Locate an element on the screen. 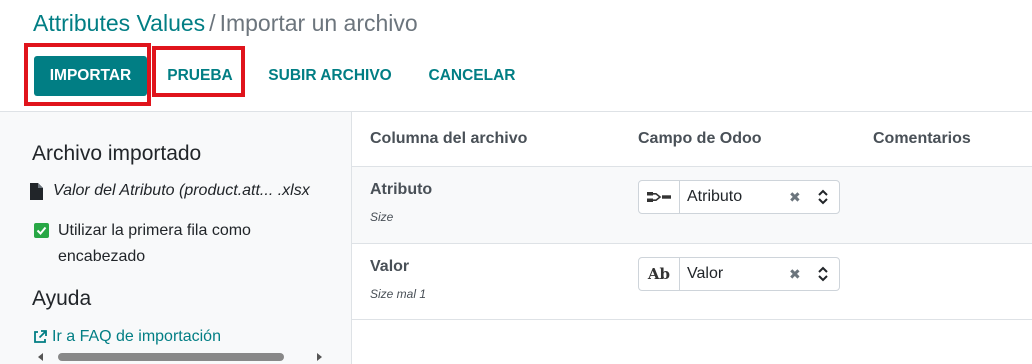  upload-file-button: SUBIR ARCHIVO is located at coordinates (330, 76).